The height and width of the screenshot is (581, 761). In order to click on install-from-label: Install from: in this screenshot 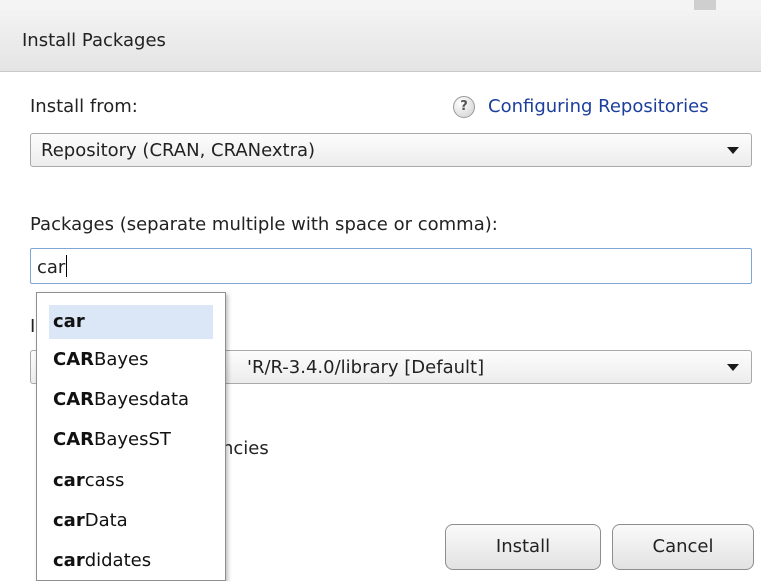, I will do `click(84, 106)`.